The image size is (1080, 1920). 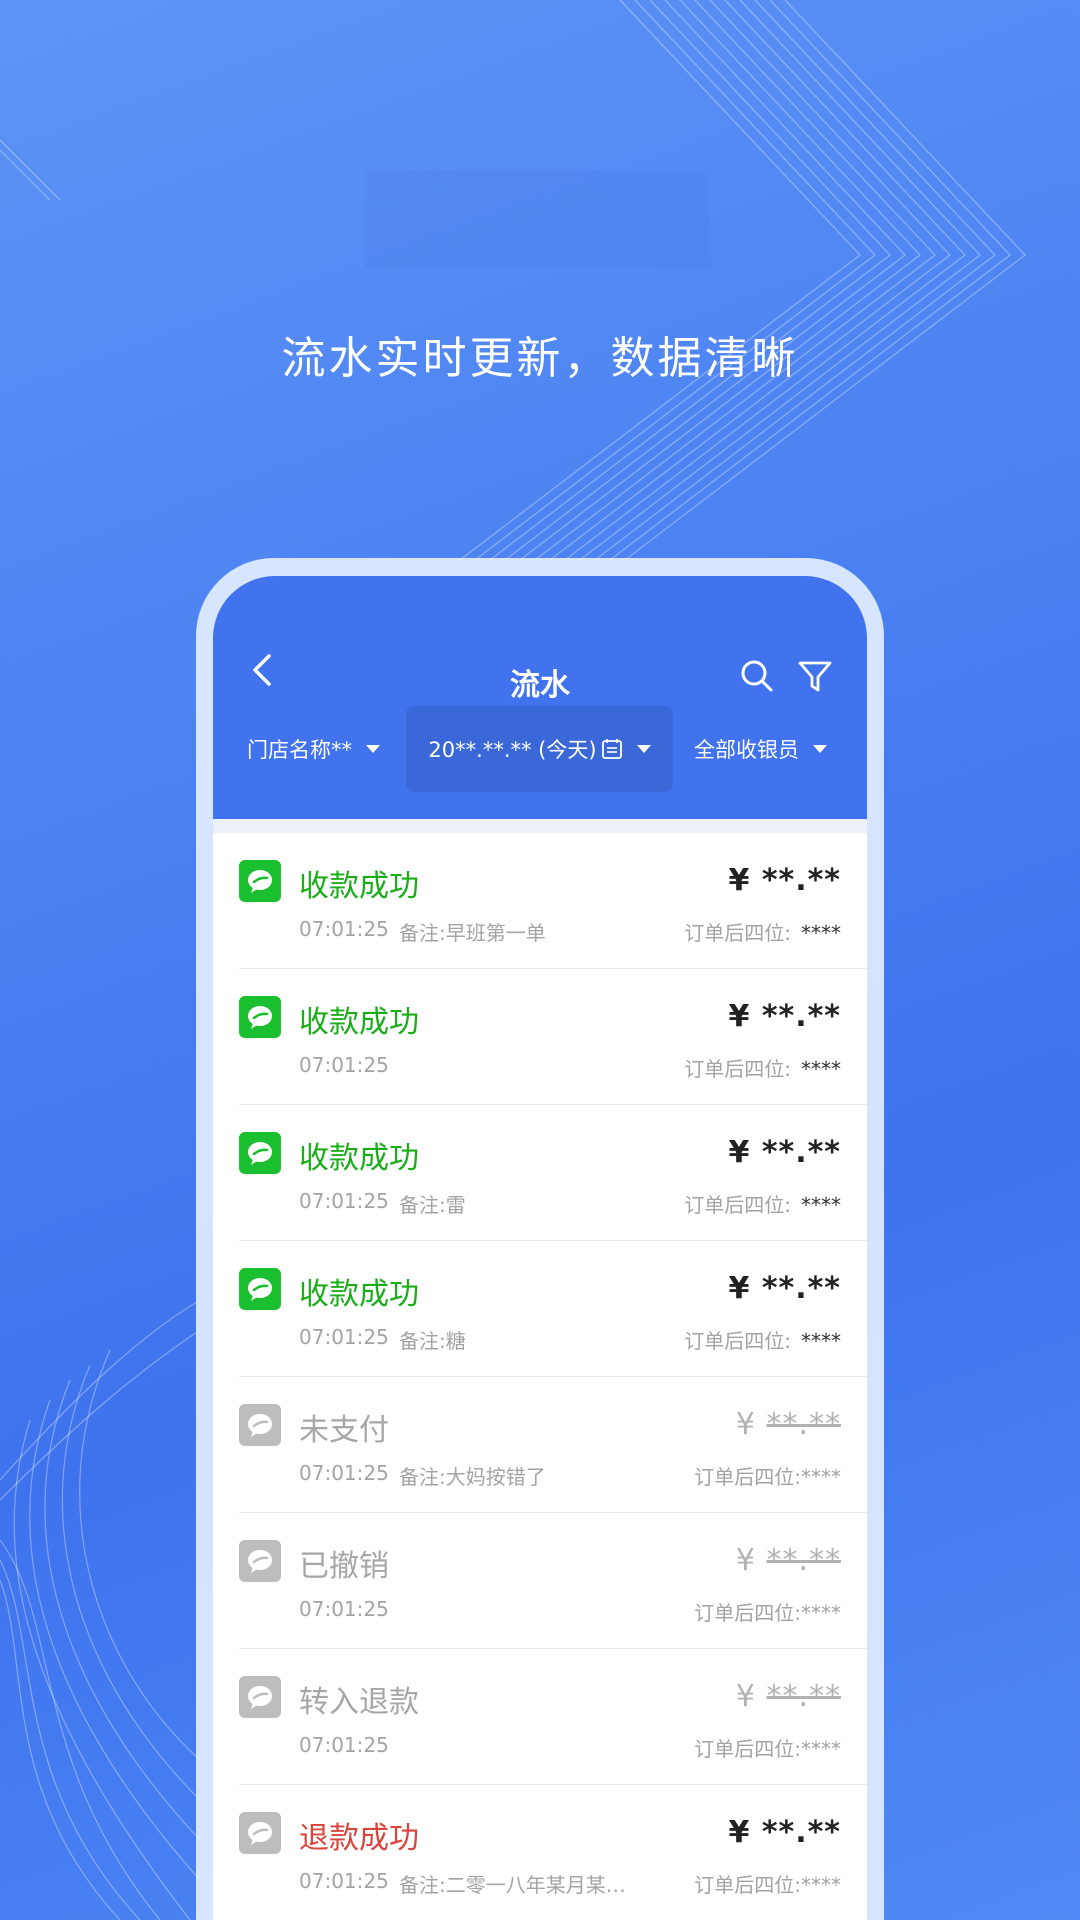 What do you see at coordinates (537, 219) in the screenshot?
I see `ghost-banner` at bounding box center [537, 219].